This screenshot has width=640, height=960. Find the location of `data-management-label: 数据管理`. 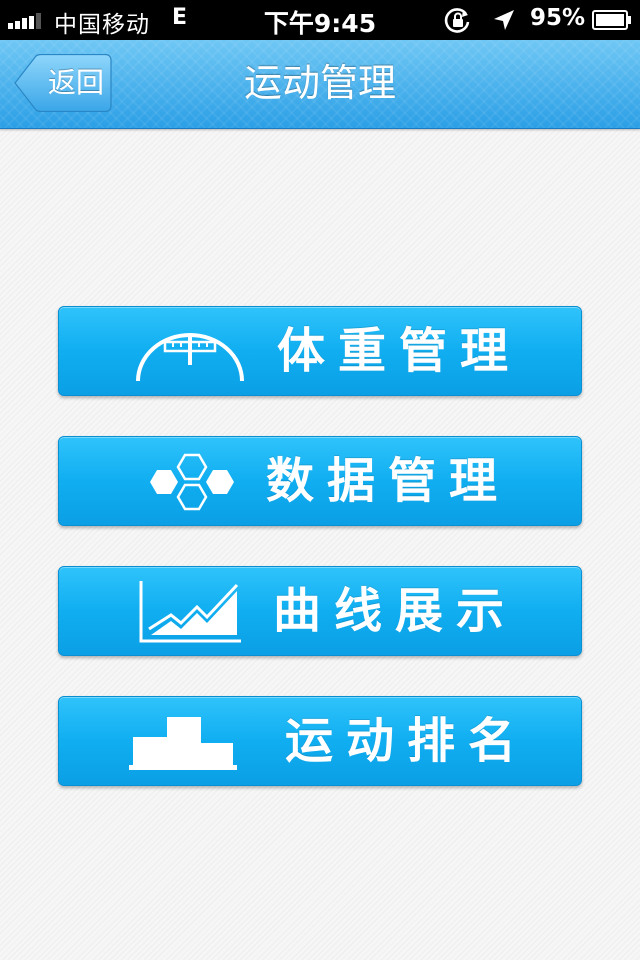

data-management-label: 数据管理 is located at coordinates (388, 481).